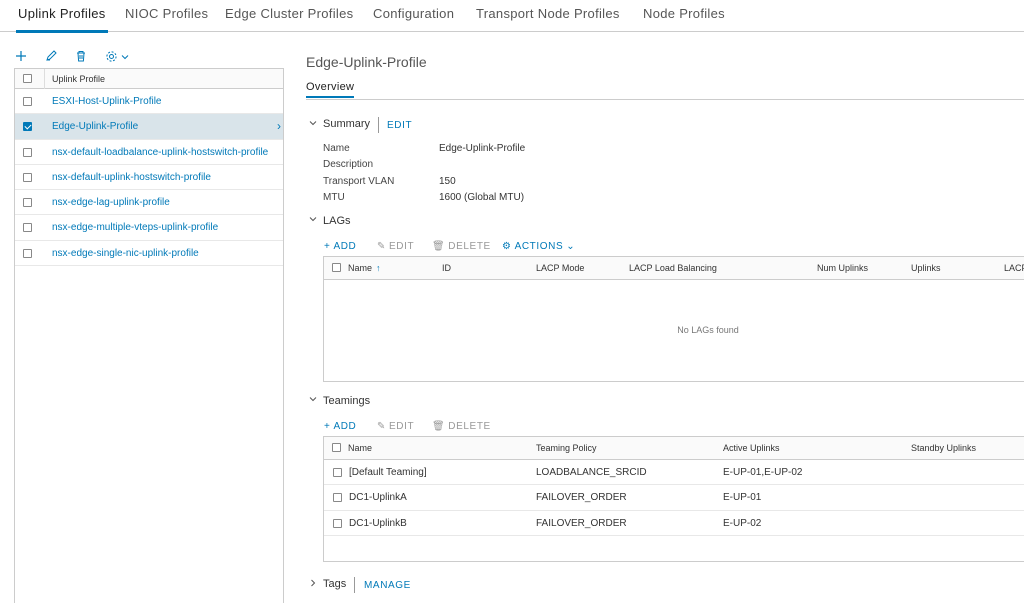 Image resolution: width=1024 pixels, height=603 pixels. Describe the element at coordinates (313, 584) in the screenshot. I see `chevron-right-icon` at that location.